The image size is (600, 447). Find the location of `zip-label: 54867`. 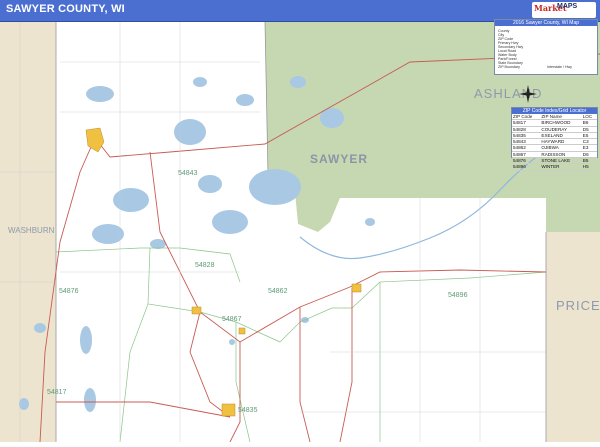

zip-label: 54867 is located at coordinates (232, 319).